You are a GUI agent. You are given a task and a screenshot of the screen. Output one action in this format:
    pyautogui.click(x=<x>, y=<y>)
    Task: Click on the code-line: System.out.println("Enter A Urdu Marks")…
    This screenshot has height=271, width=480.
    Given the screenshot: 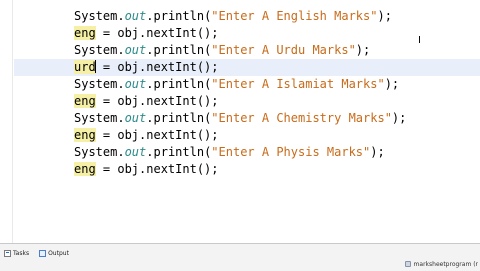 What is the action you would take?
    pyautogui.click(x=247, y=50)
    